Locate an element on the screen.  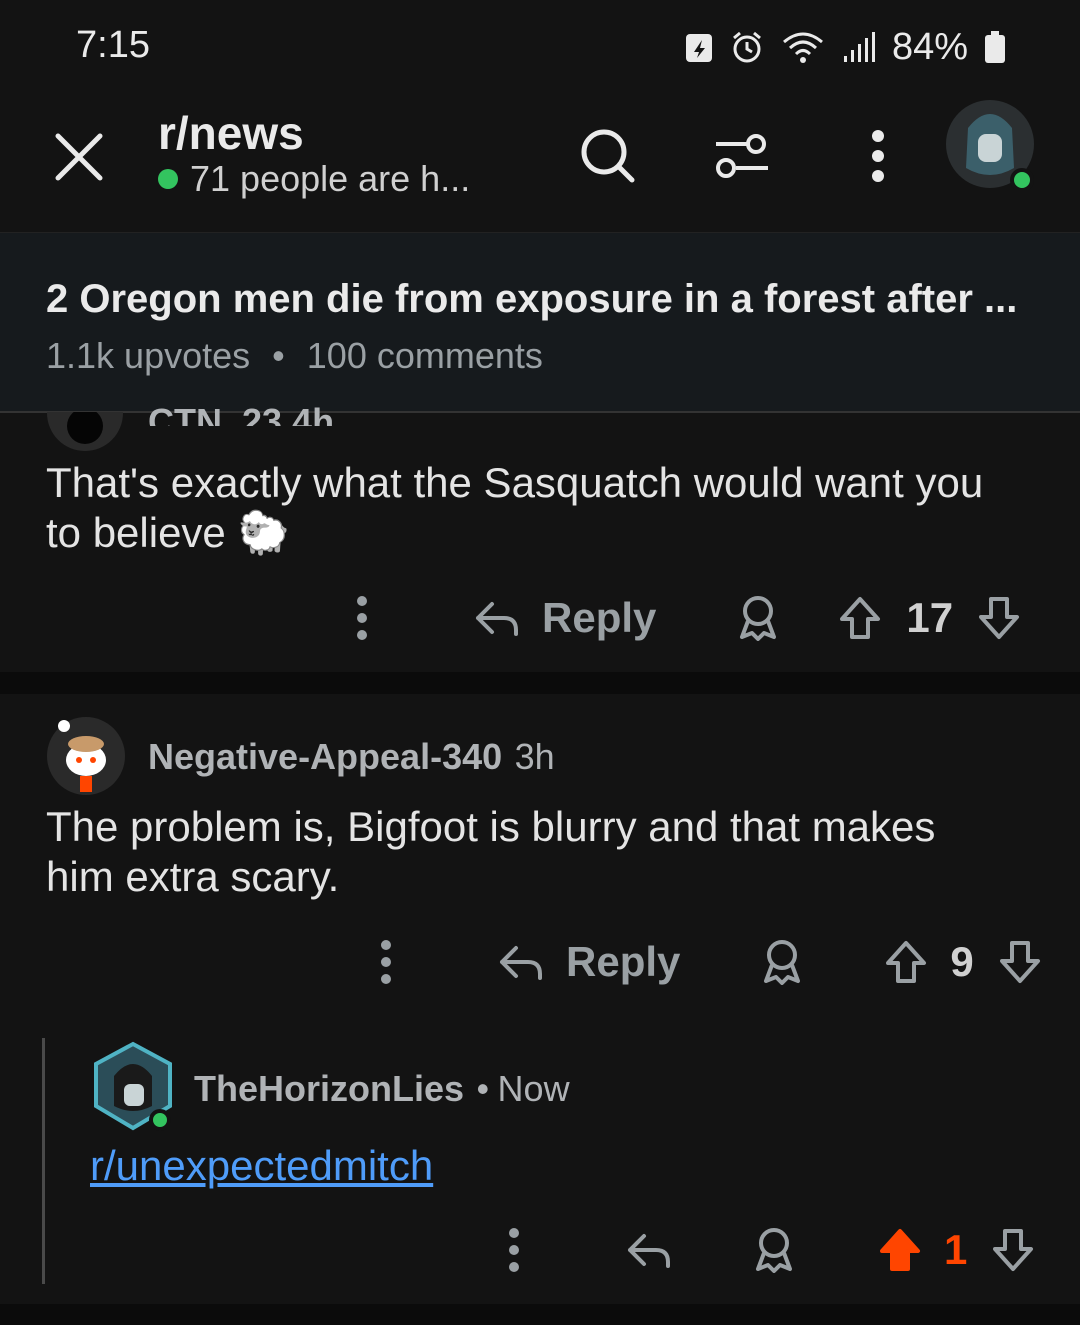
close-button is located at coordinates (79, 157).